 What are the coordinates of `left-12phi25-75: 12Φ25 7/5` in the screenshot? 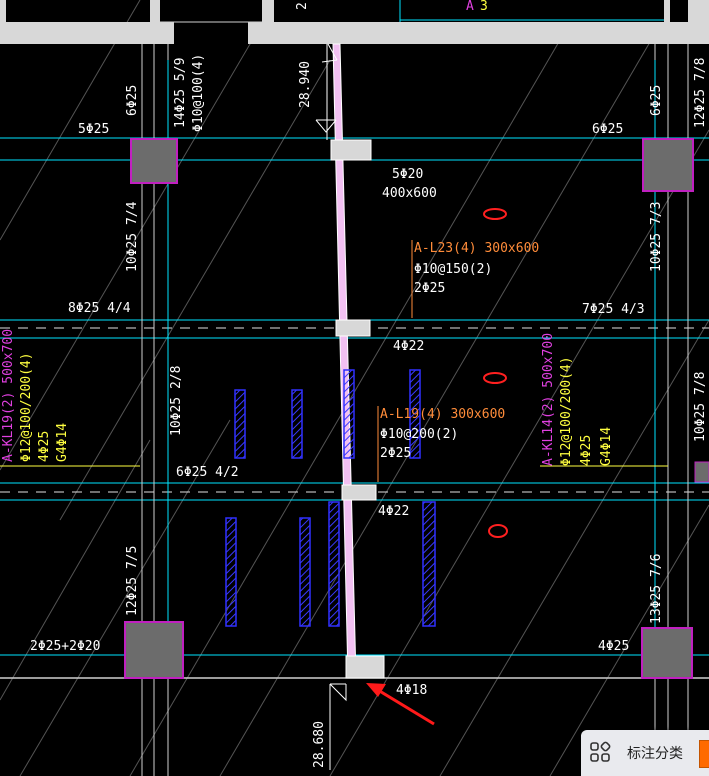 It's located at (132, 581).